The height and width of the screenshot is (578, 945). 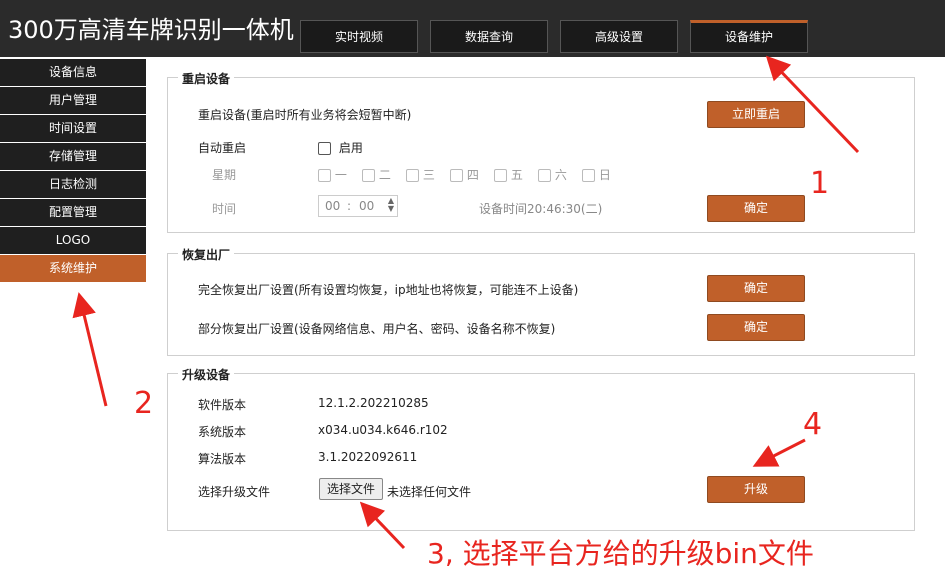 I want to click on arrow-to-choose-file, so click(x=382, y=525).